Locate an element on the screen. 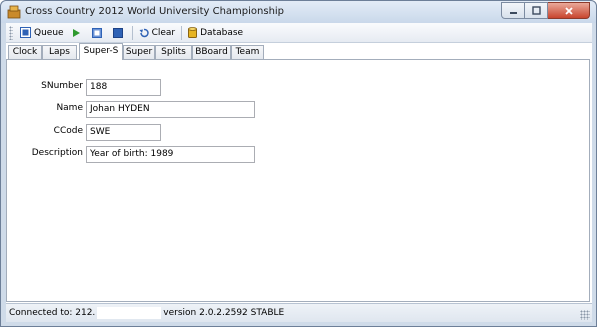  connection-status: Connected to: 212. is located at coordinates (52, 313).